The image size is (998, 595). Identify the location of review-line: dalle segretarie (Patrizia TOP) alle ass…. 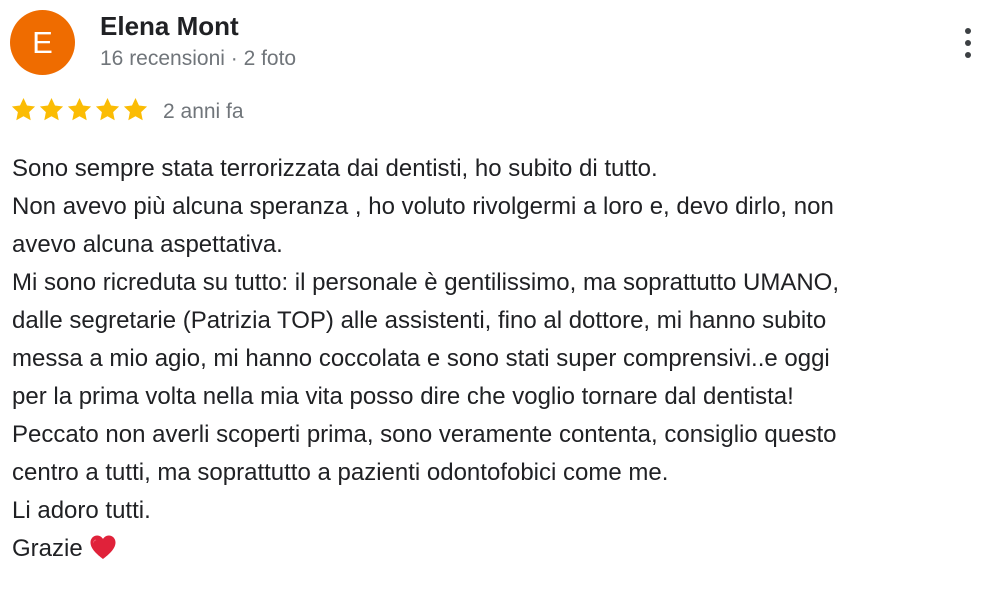
(419, 320).